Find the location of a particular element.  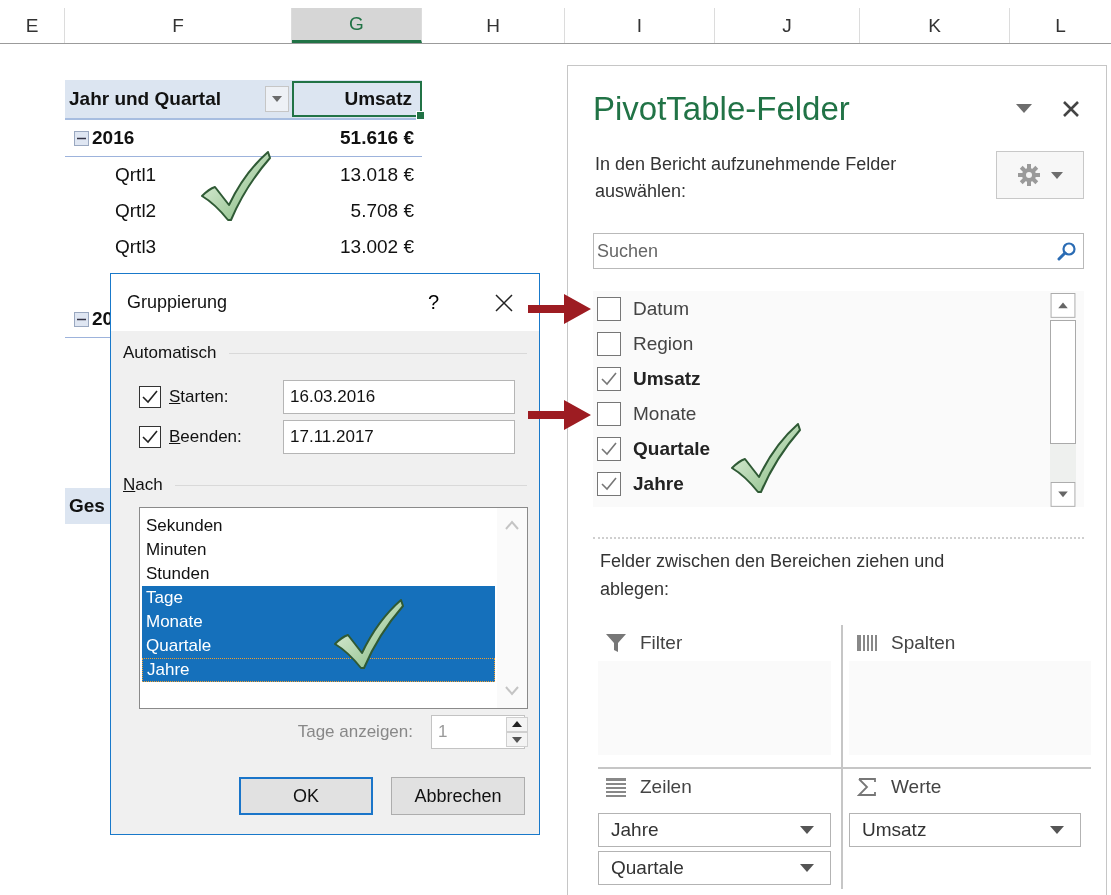

field-label: Jahre is located at coordinates (658, 483).